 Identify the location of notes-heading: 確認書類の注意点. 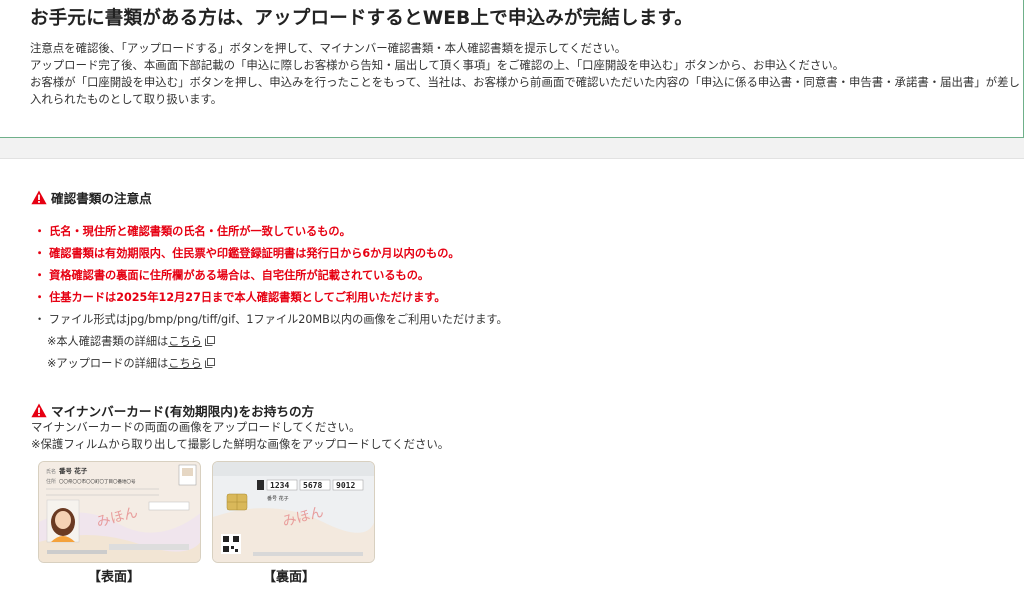
(91, 197).